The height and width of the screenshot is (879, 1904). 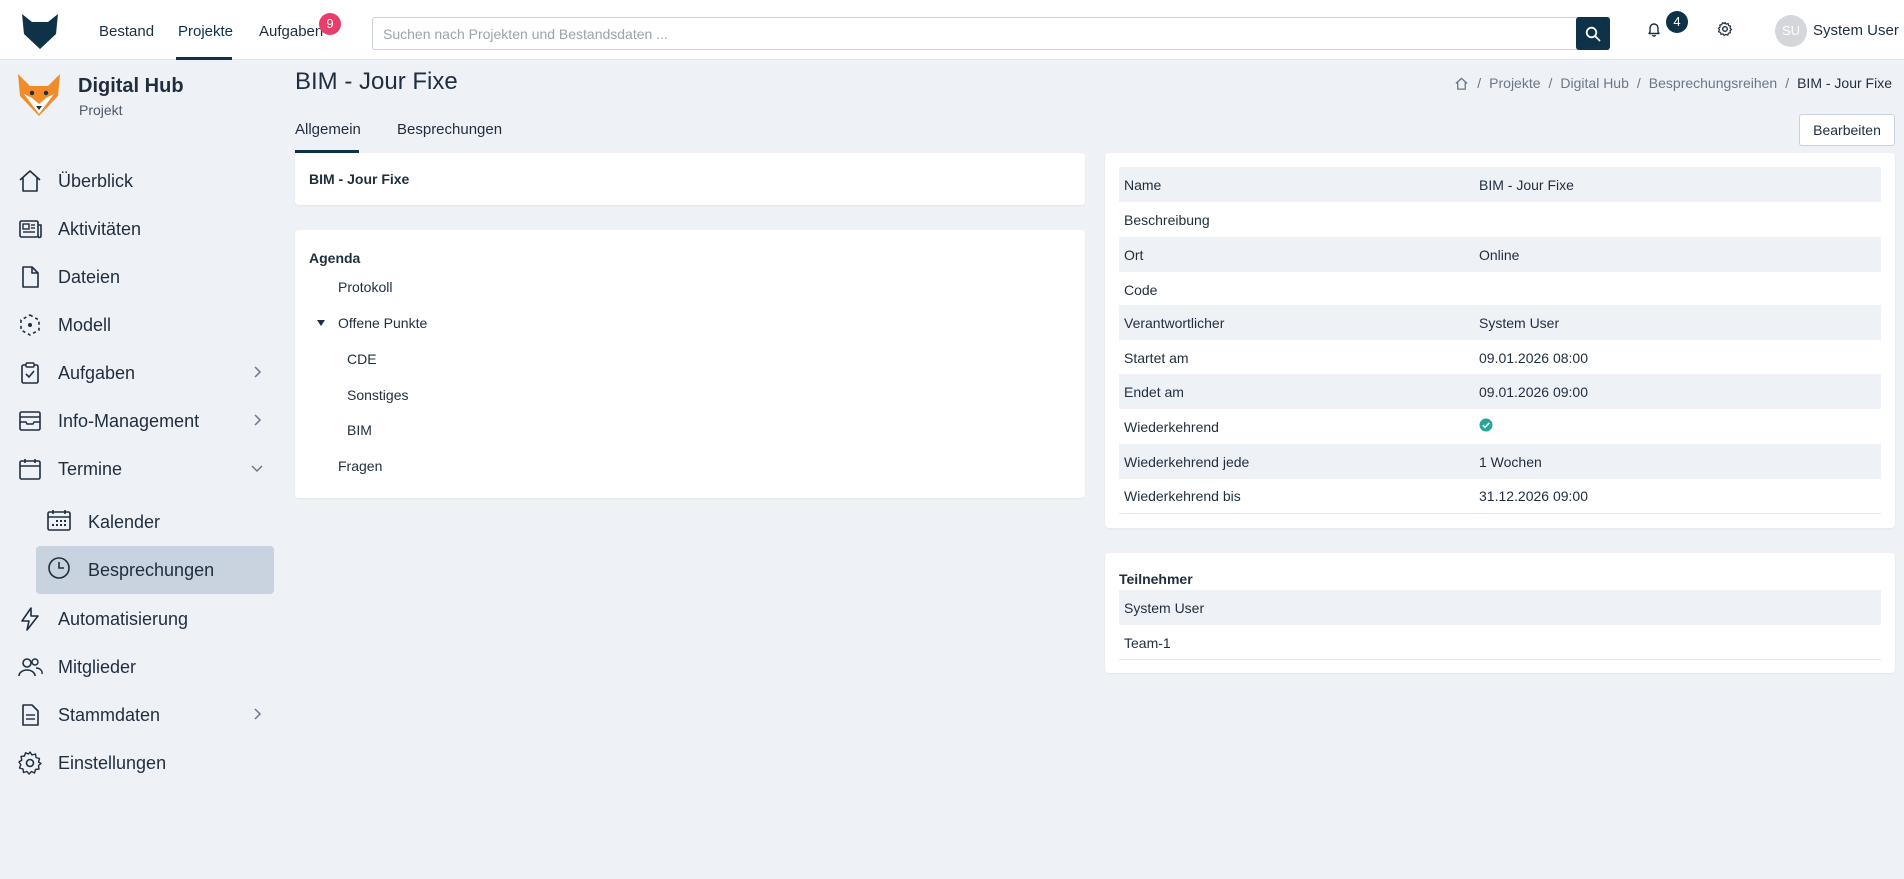 I want to click on settings-button, so click(x=1725, y=29).